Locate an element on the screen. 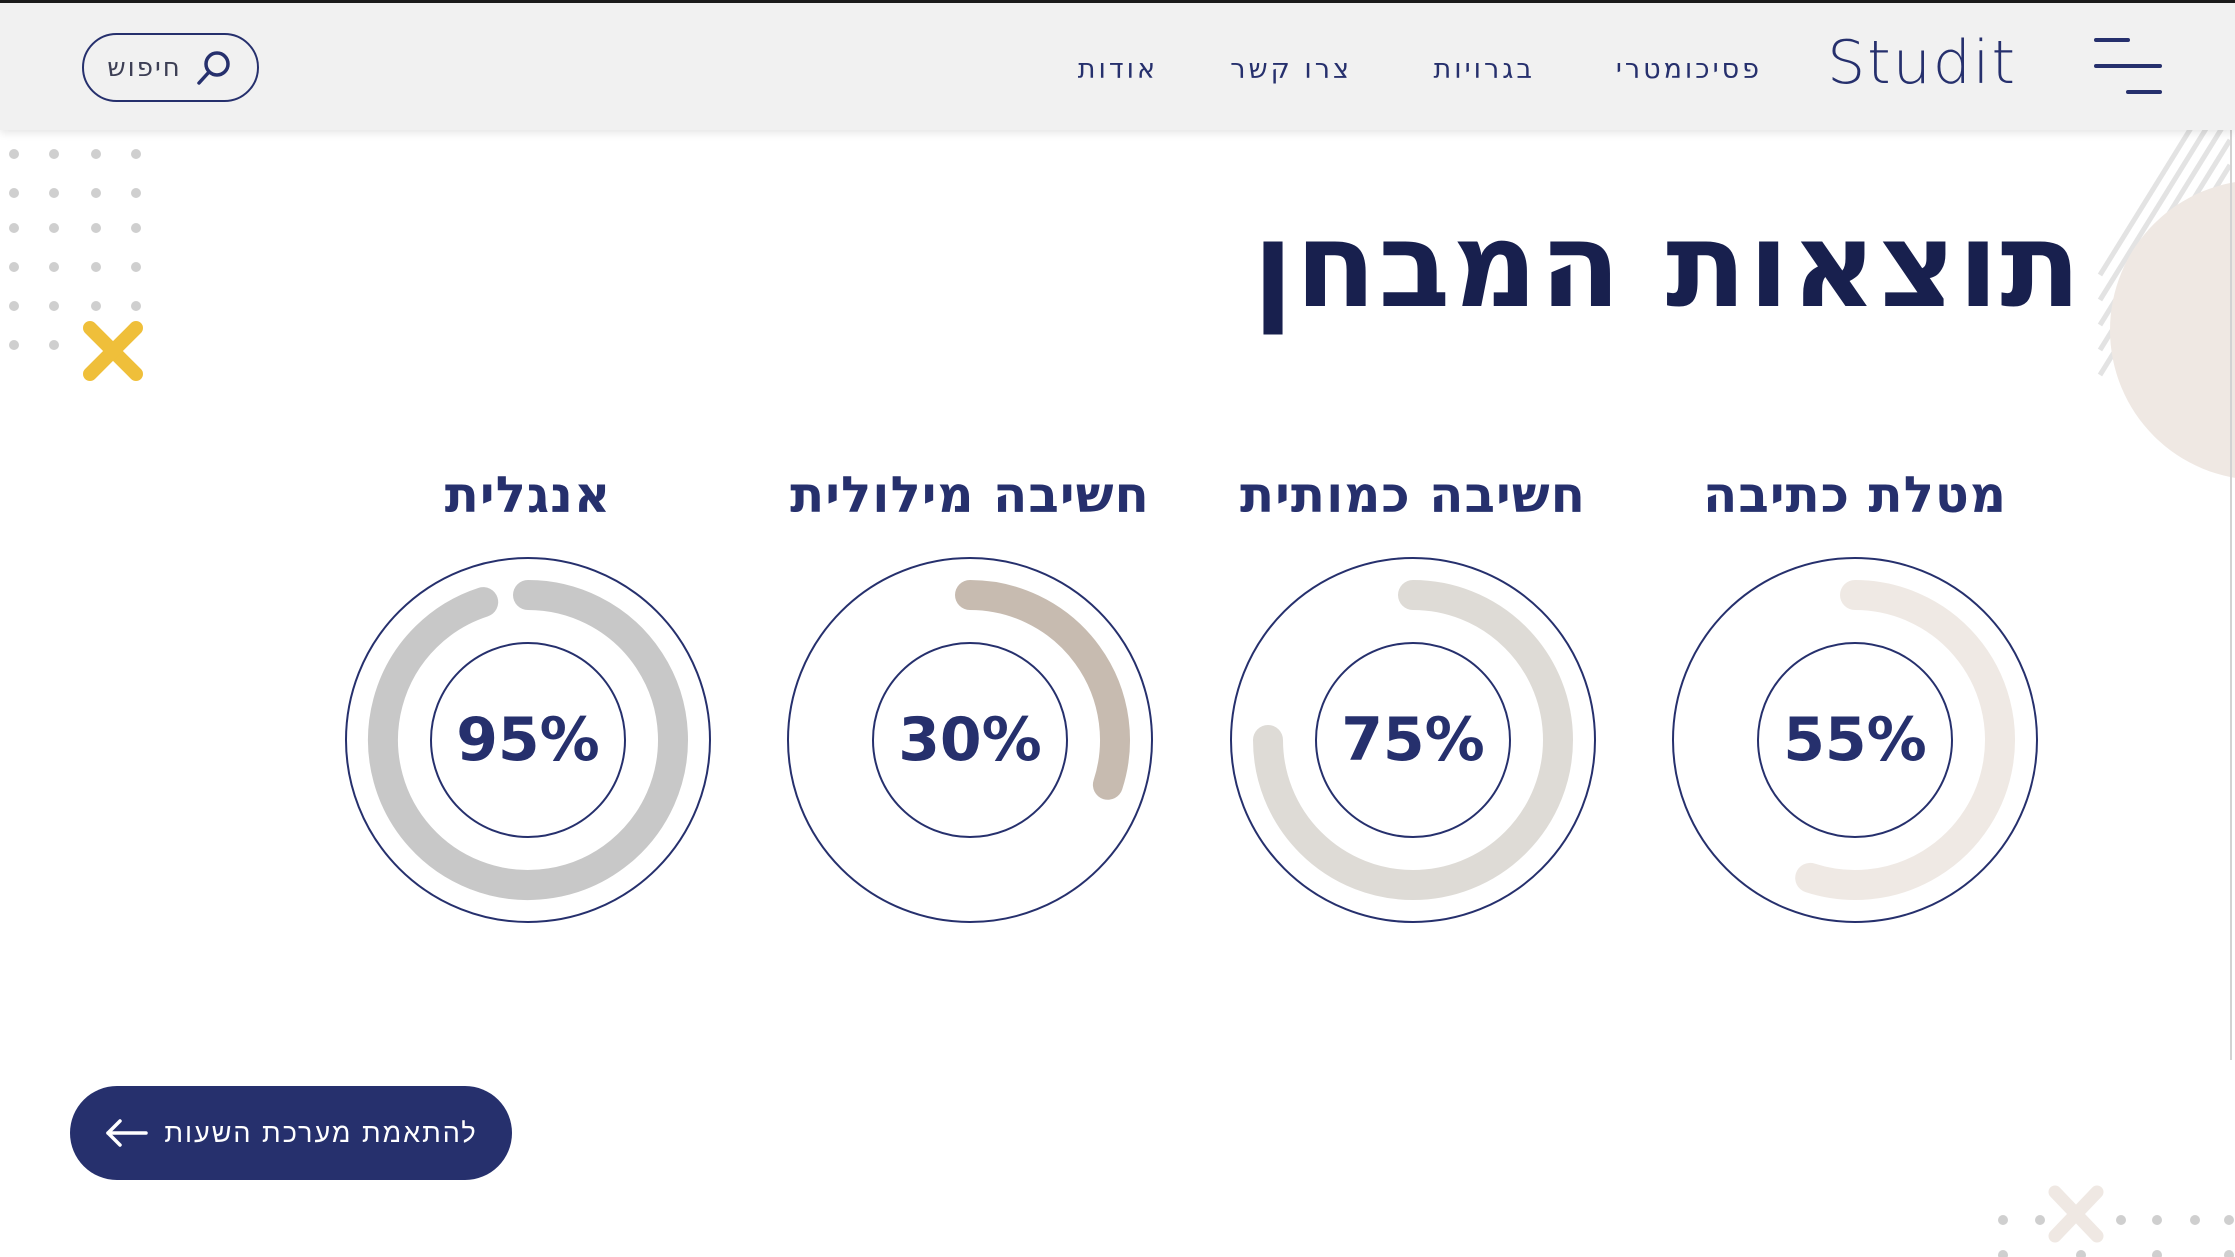 The width and height of the screenshot is (2235, 1257). page-title: תוצאות המבחן is located at coordinates (1667, 265).